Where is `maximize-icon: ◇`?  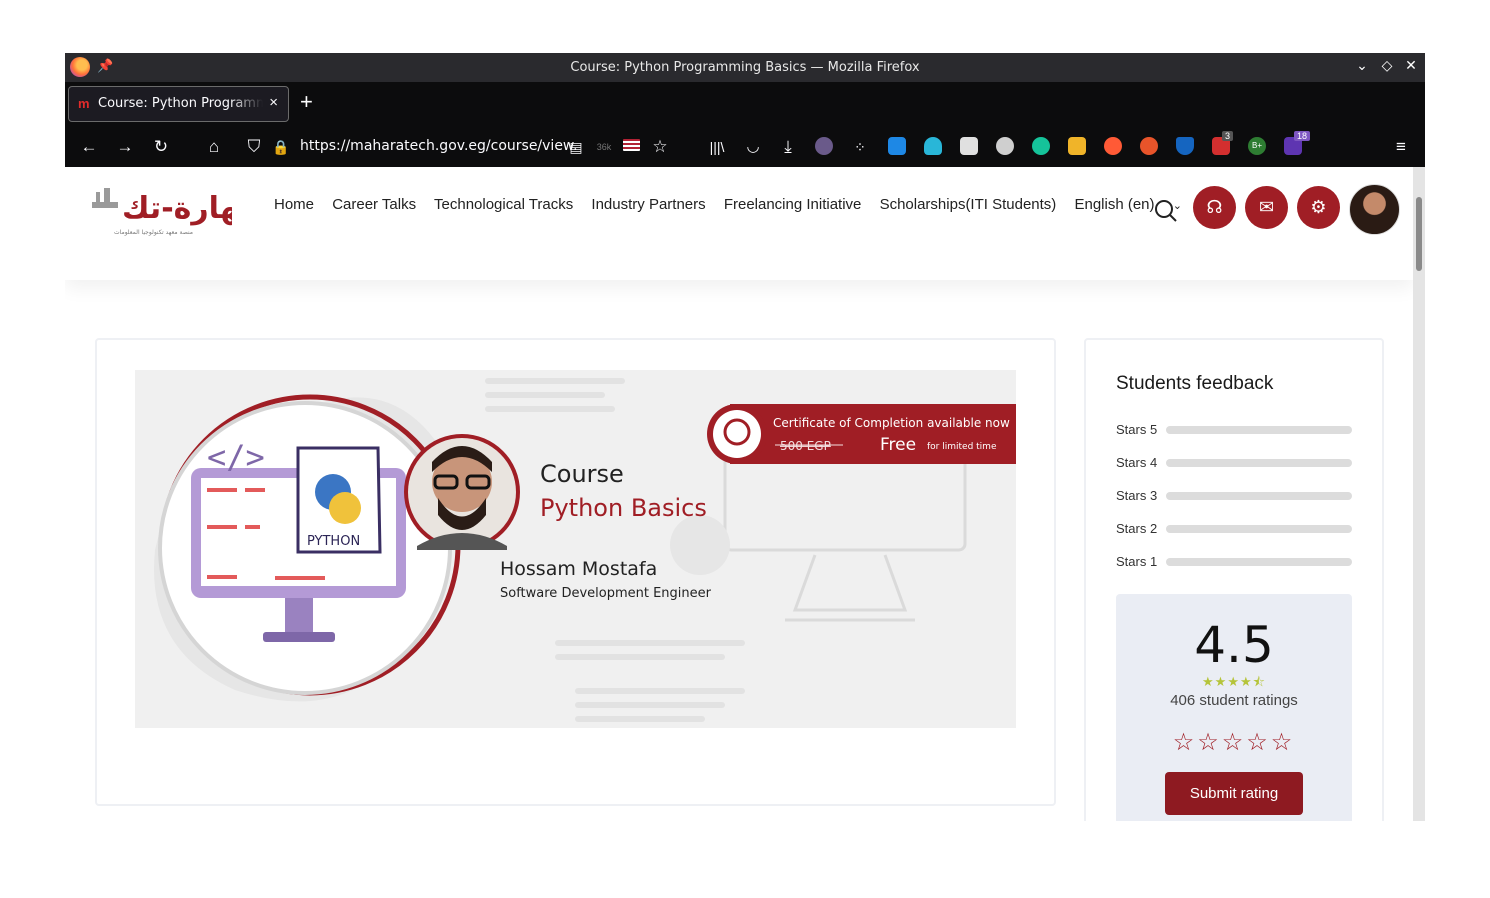 maximize-icon: ◇ is located at coordinates (1387, 65).